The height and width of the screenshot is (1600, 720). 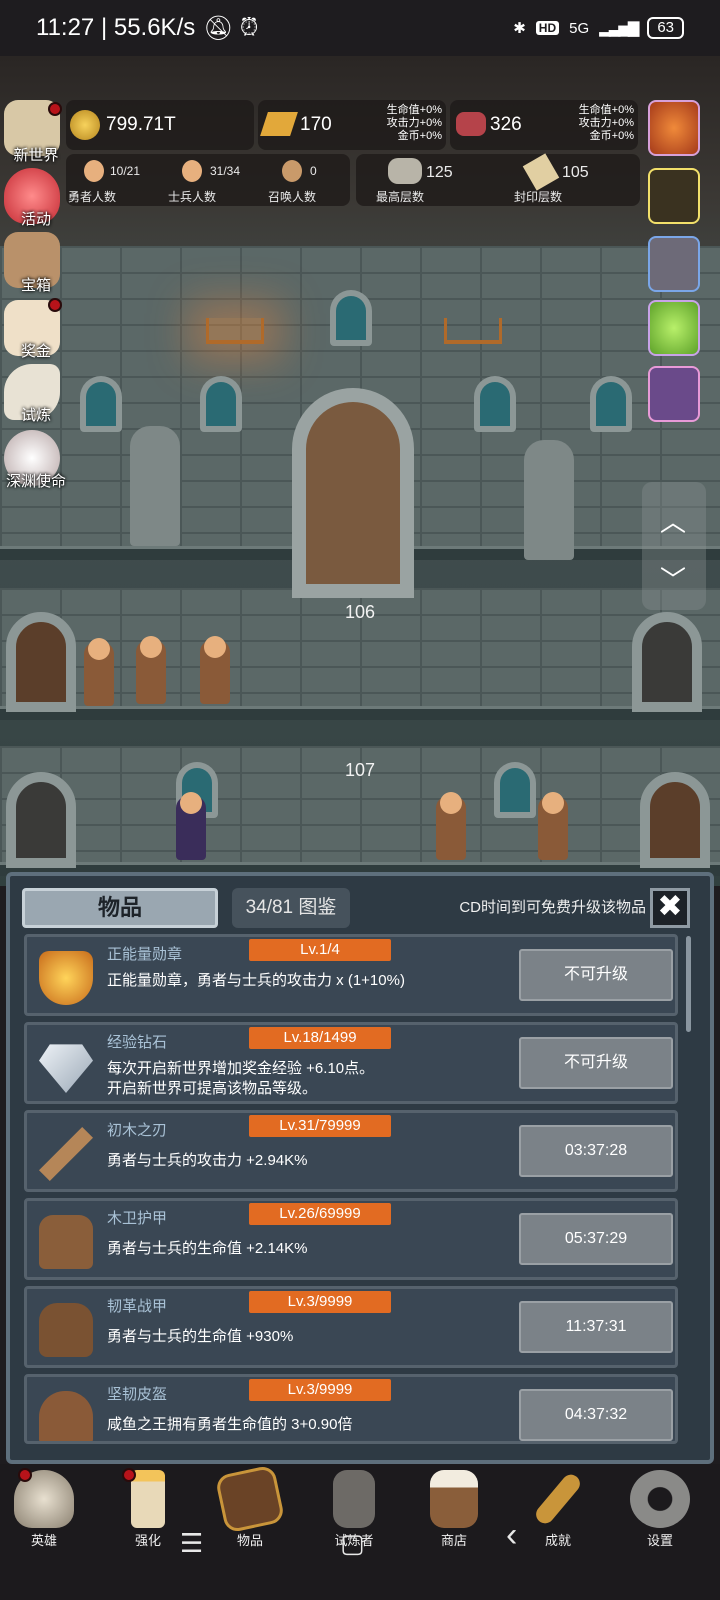 What do you see at coordinates (148, 1509) in the screenshot?
I see `nav-enhance: 强化` at bounding box center [148, 1509].